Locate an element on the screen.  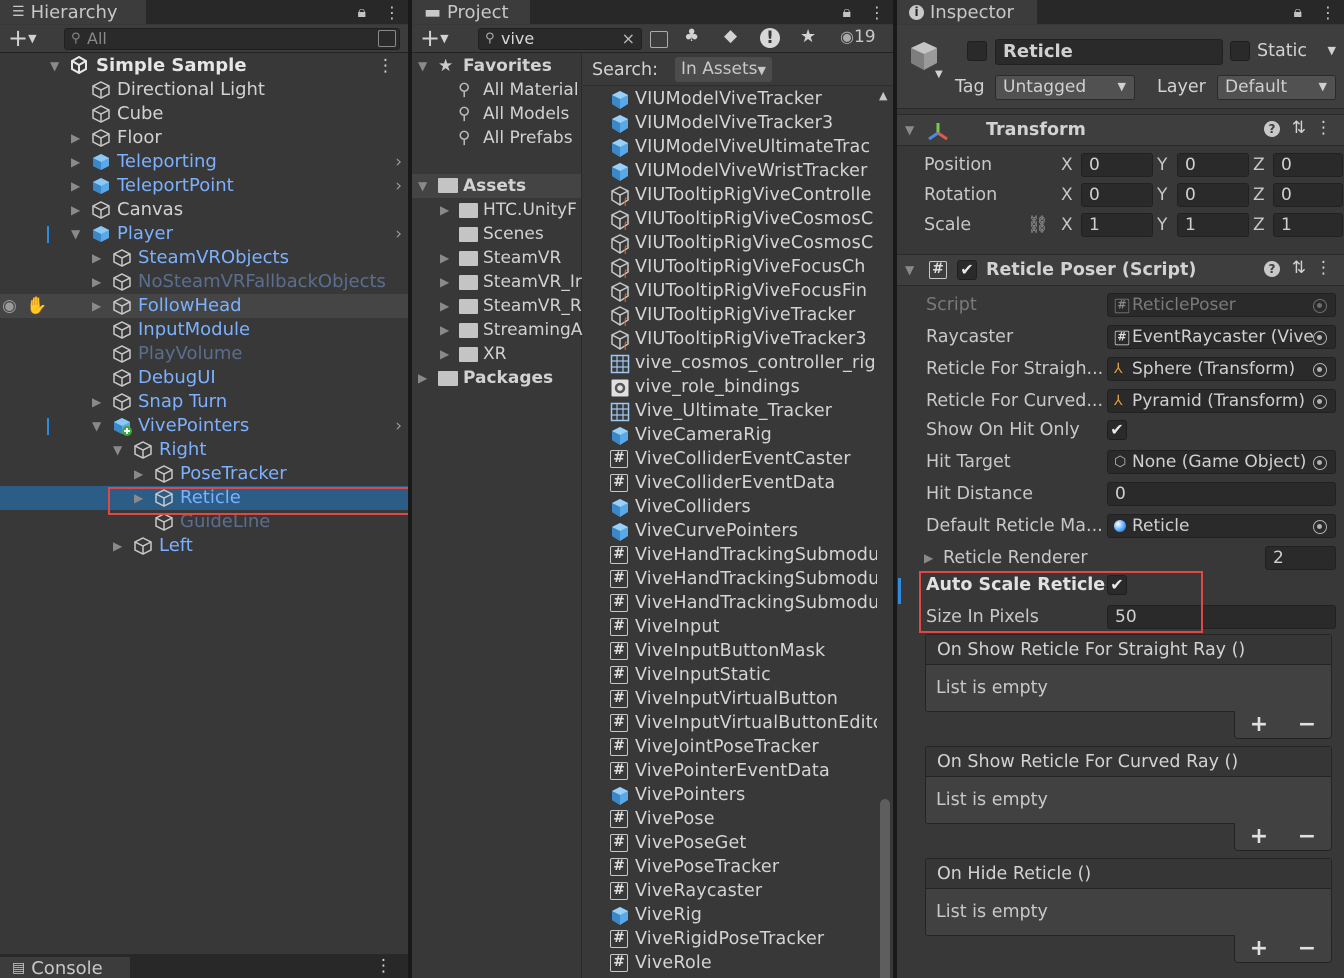
asset-item: # ViveInput is located at coordinates (751, 627).